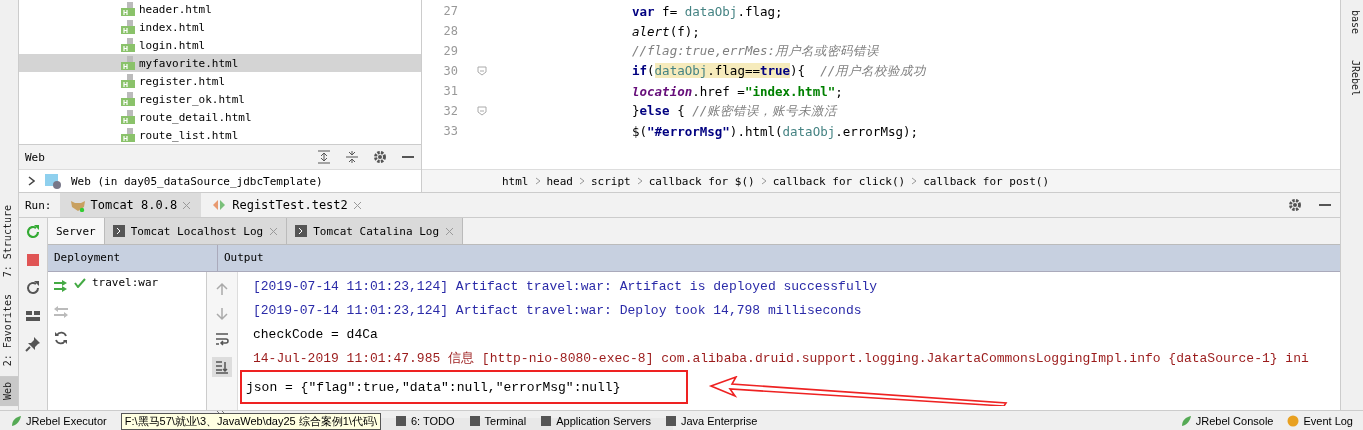 This screenshot has height=430, width=1363. I want to click on line-number: 27, so click(450, 11).